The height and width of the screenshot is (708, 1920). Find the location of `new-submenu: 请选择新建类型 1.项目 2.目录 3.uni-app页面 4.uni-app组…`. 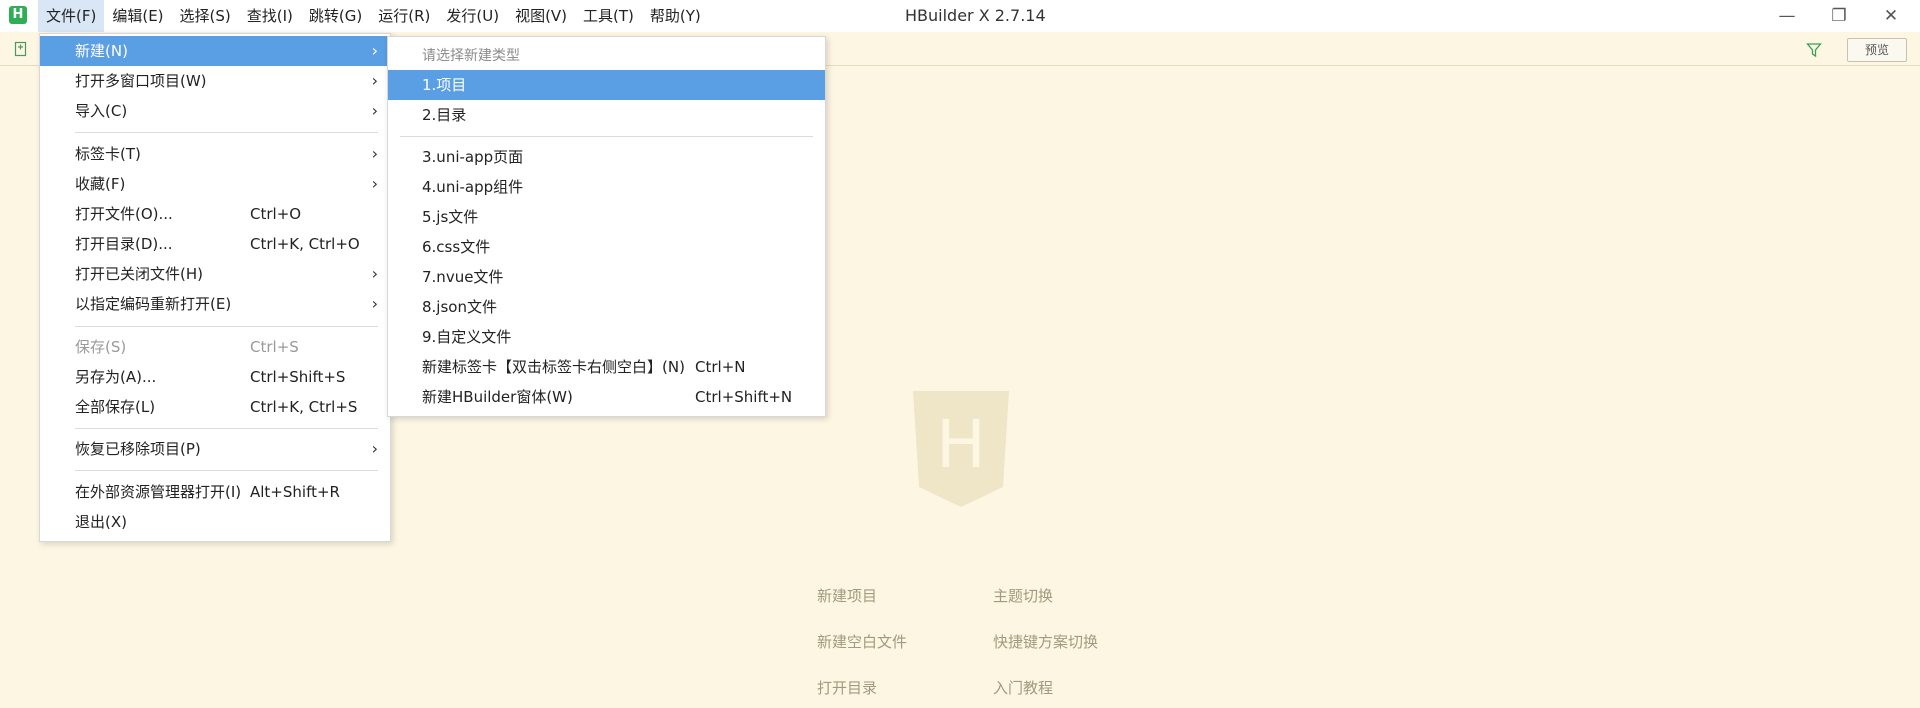

new-submenu: 请选择新建类型 1.项目 2.目录 3.uni-app页面 4.uni-app组… is located at coordinates (606, 226).